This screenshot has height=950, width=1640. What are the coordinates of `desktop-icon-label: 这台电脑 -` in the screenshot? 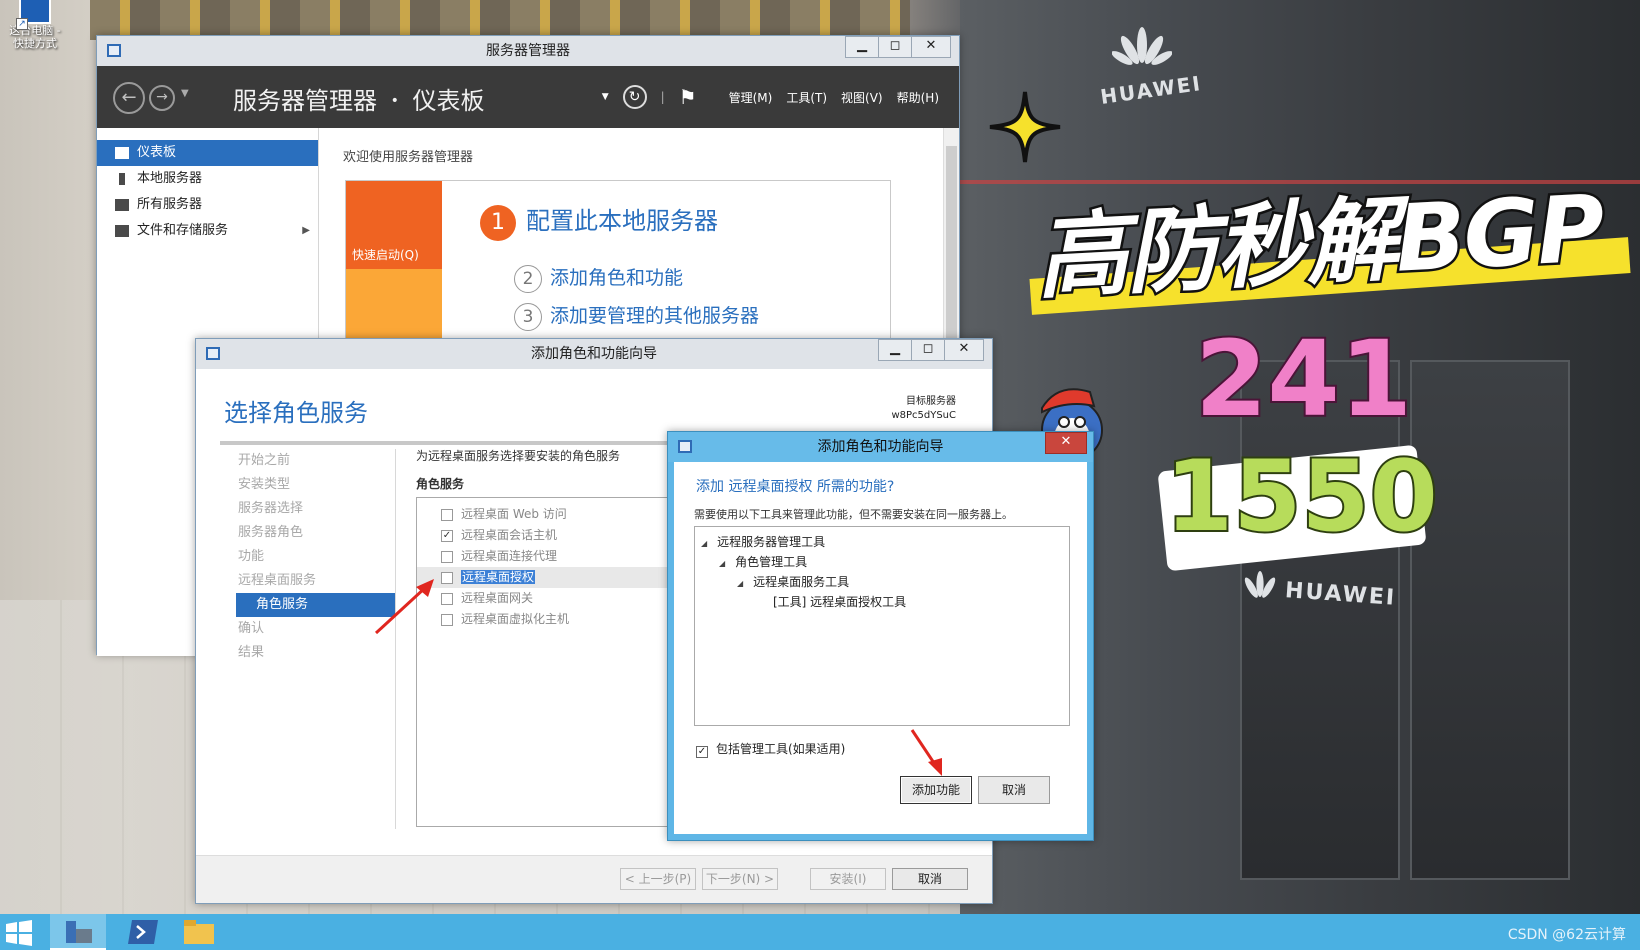 It's located at (35, 30).